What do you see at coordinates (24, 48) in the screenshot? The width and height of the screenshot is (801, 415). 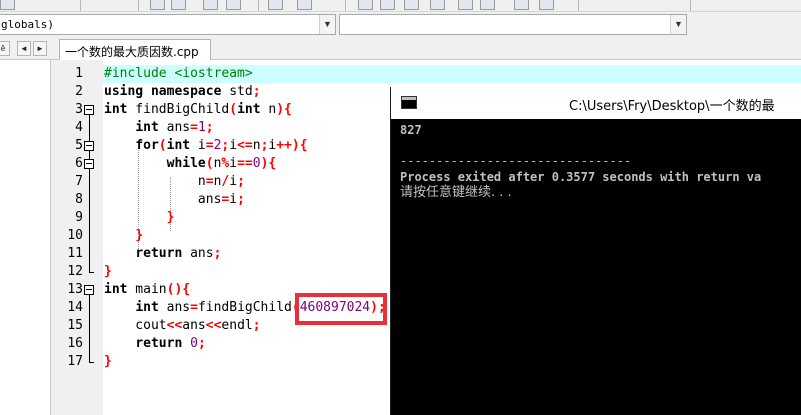 I see `tab-scroll-left-icon: ◄` at bounding box center [24, 48].